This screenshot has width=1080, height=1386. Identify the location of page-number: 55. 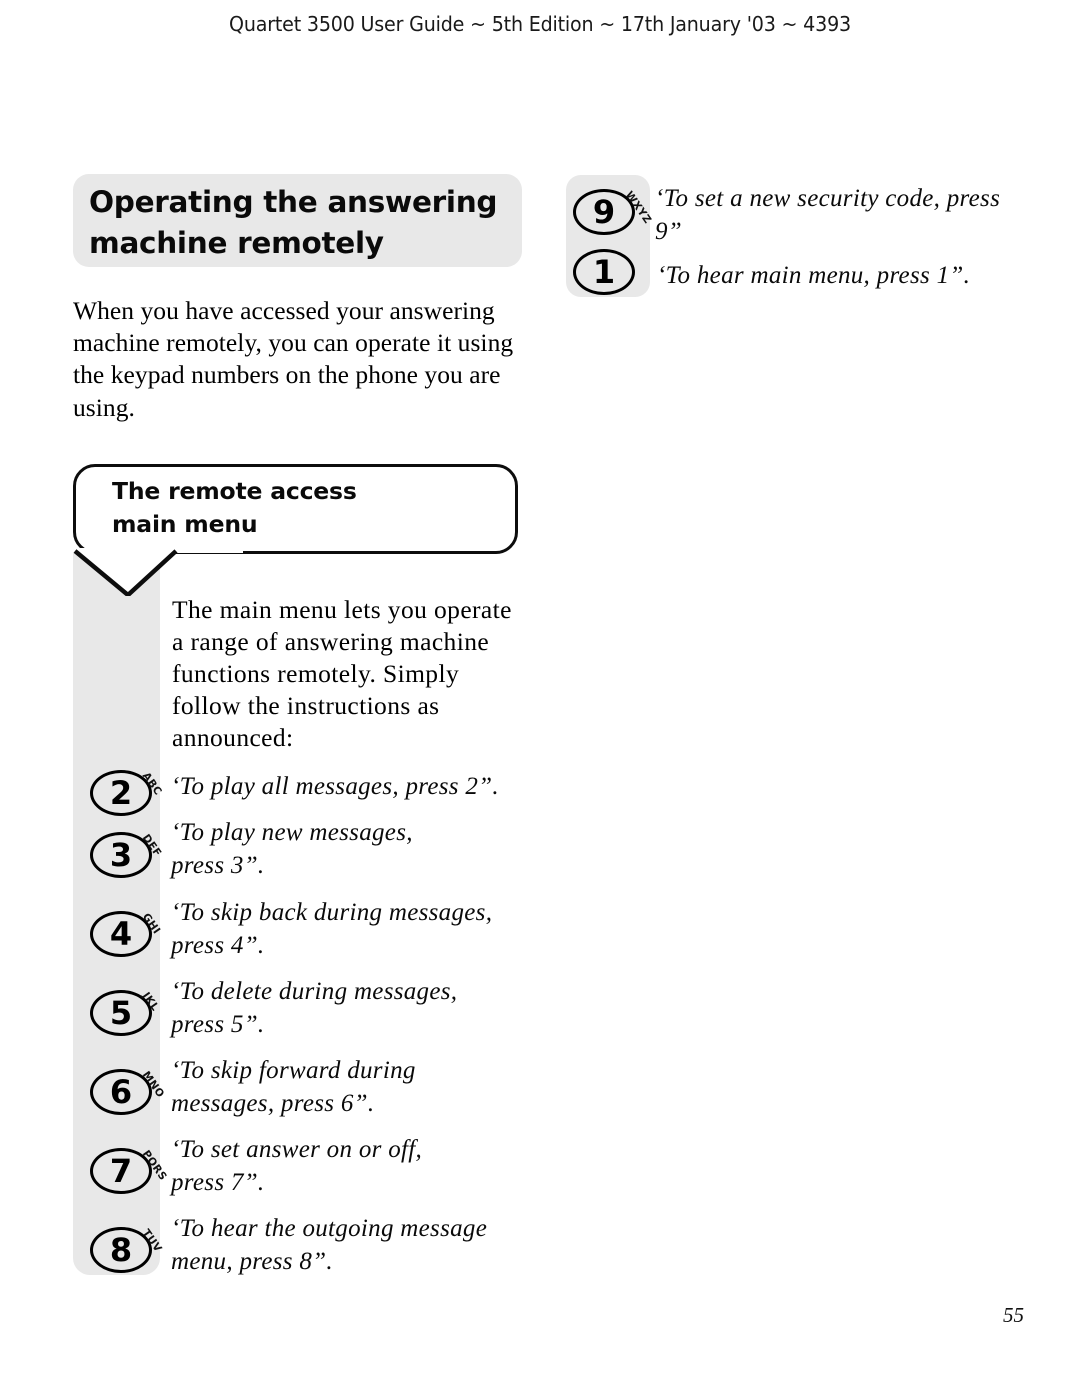
(1013, 1315).